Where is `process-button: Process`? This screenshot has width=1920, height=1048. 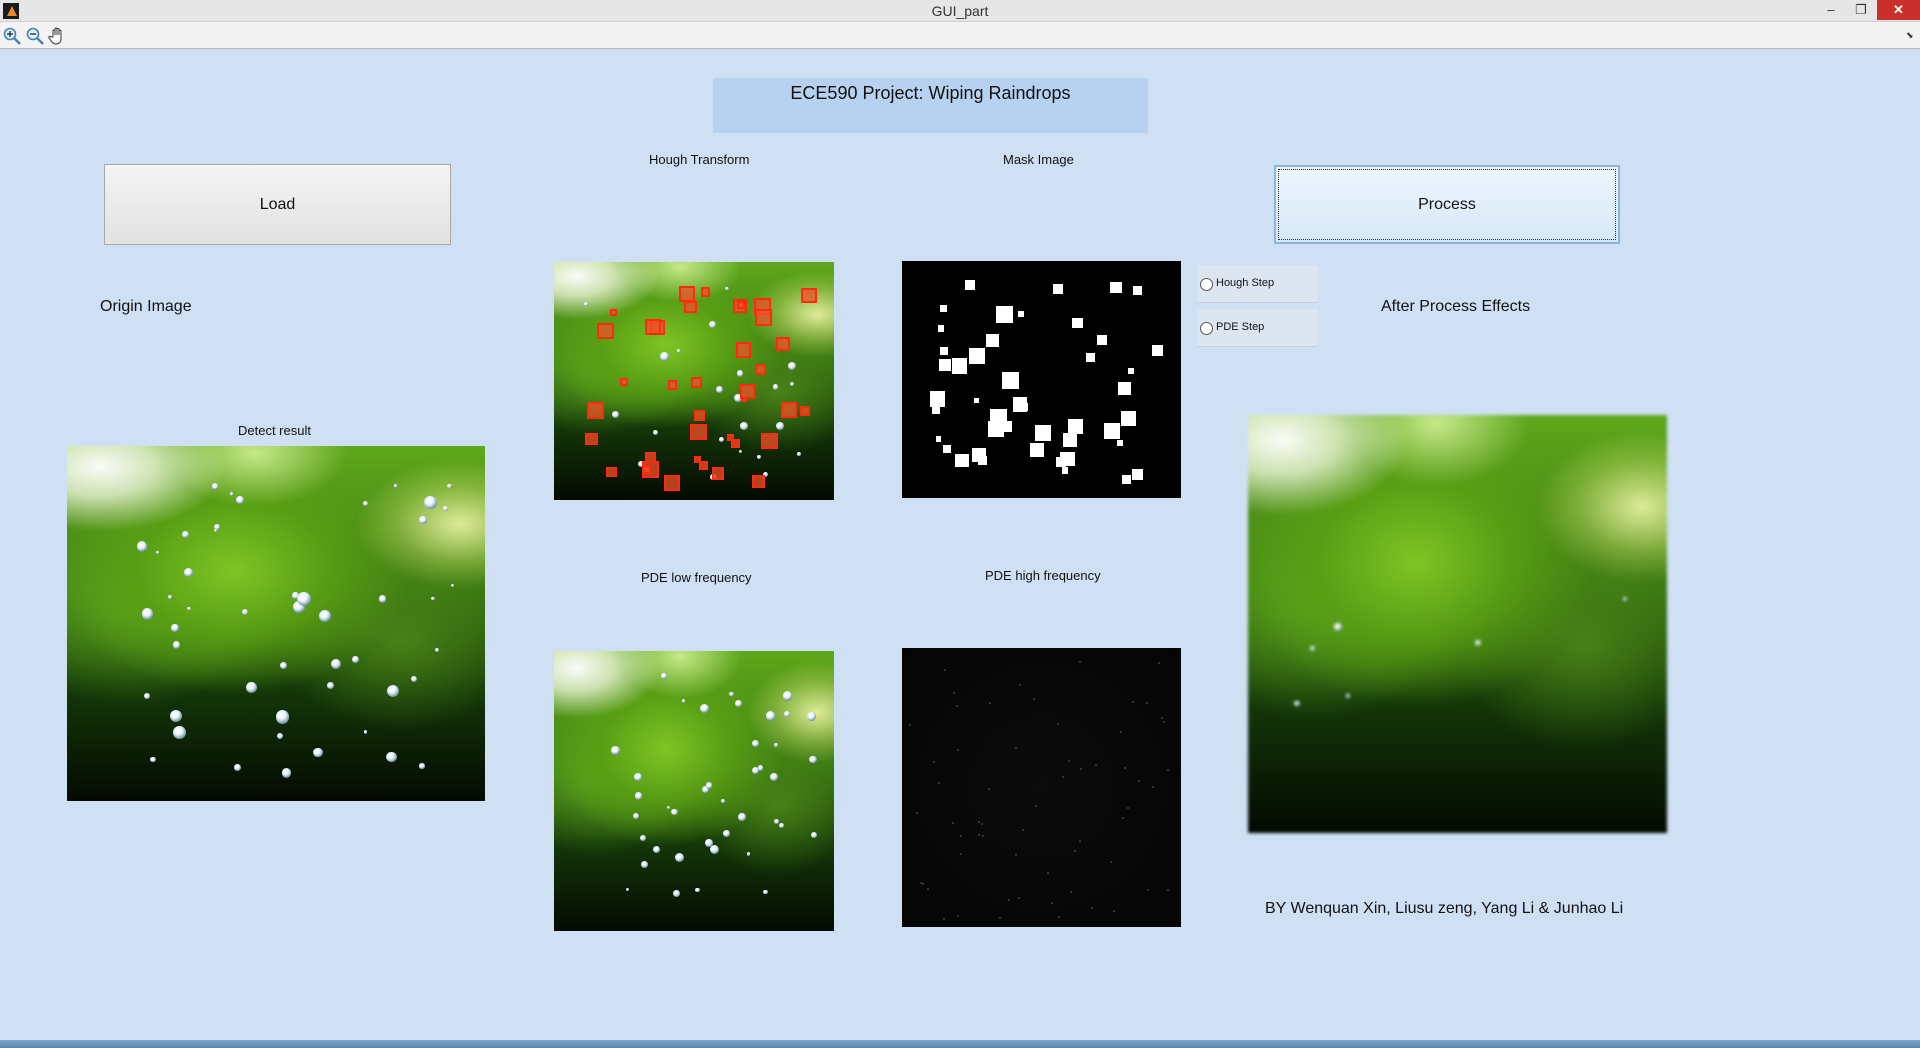
process-button: Process is located at coordinates (1447, 204).